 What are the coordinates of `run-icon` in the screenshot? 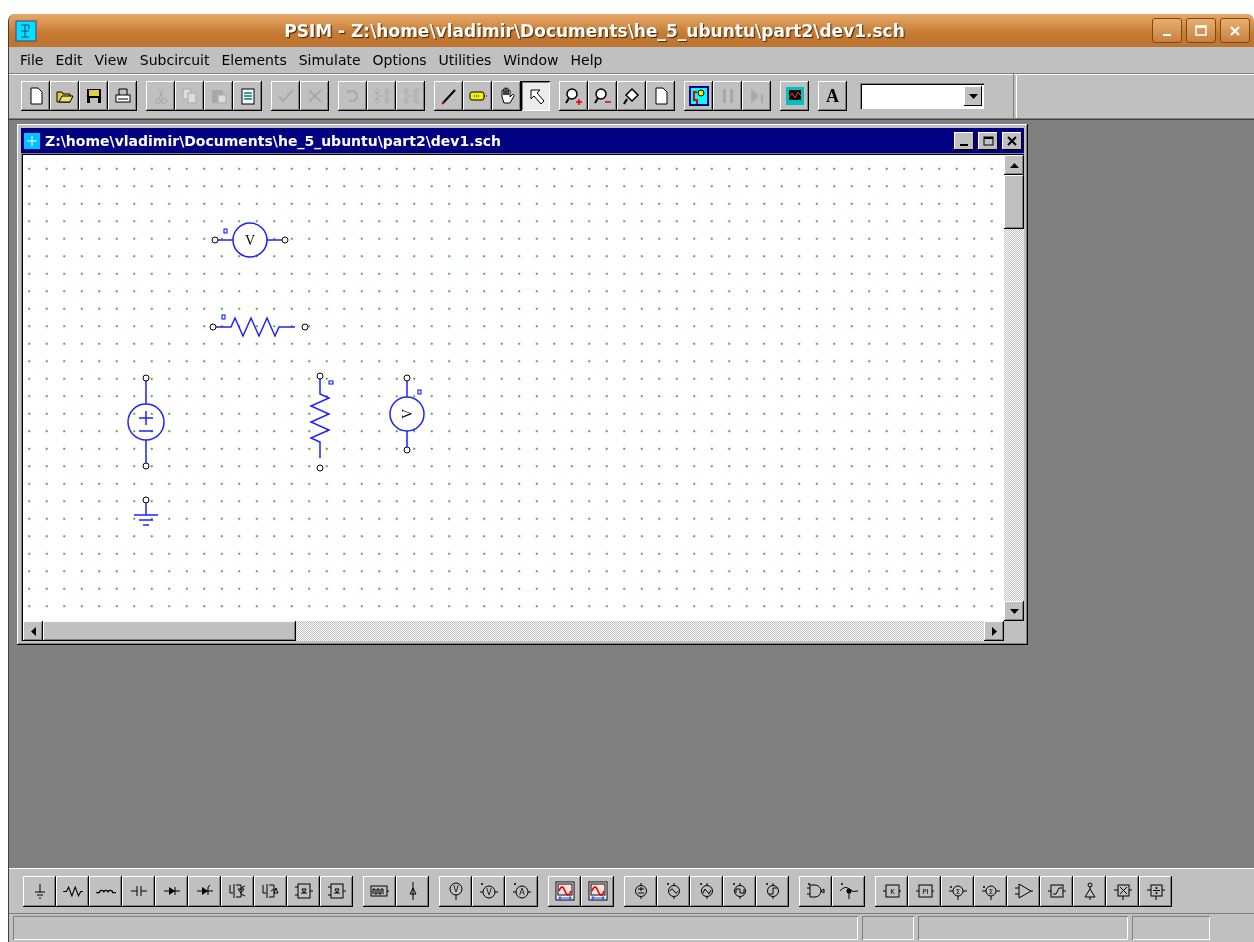 It's located at (698, 96).